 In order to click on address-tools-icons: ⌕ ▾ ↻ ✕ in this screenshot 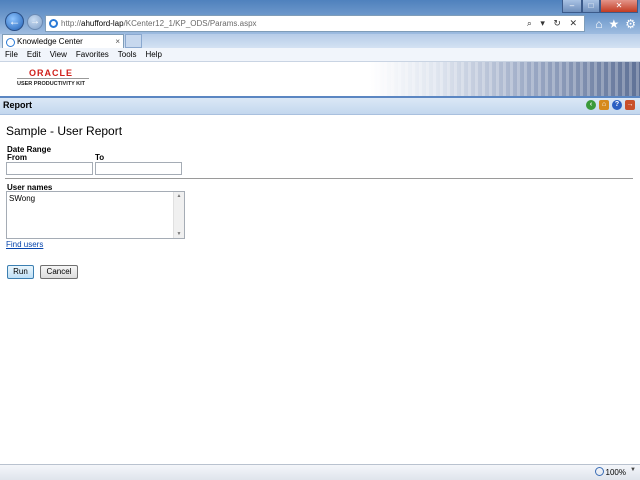, I will do `click(553, 23)`.